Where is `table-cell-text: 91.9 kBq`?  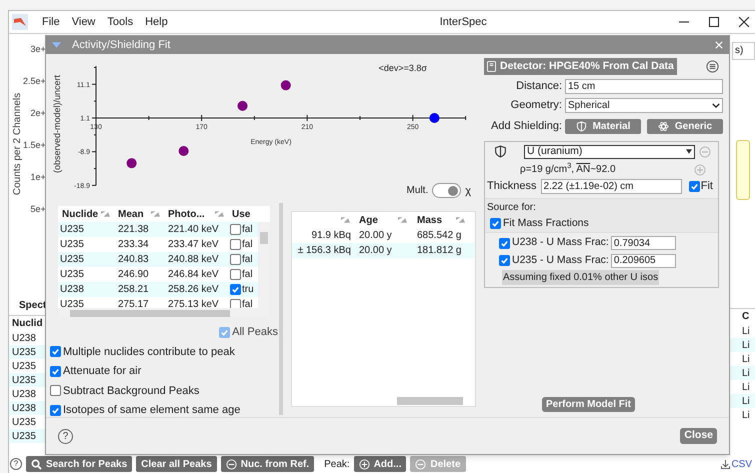 table-cell-text: 91.9 kBq is located at coordinates (331, 236).